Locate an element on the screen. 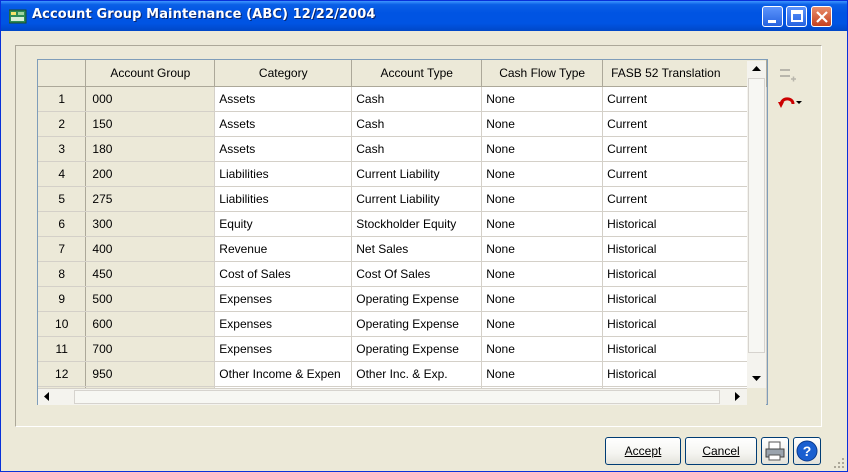  row-number-cell: 3 is located at coordinates (62, 149).